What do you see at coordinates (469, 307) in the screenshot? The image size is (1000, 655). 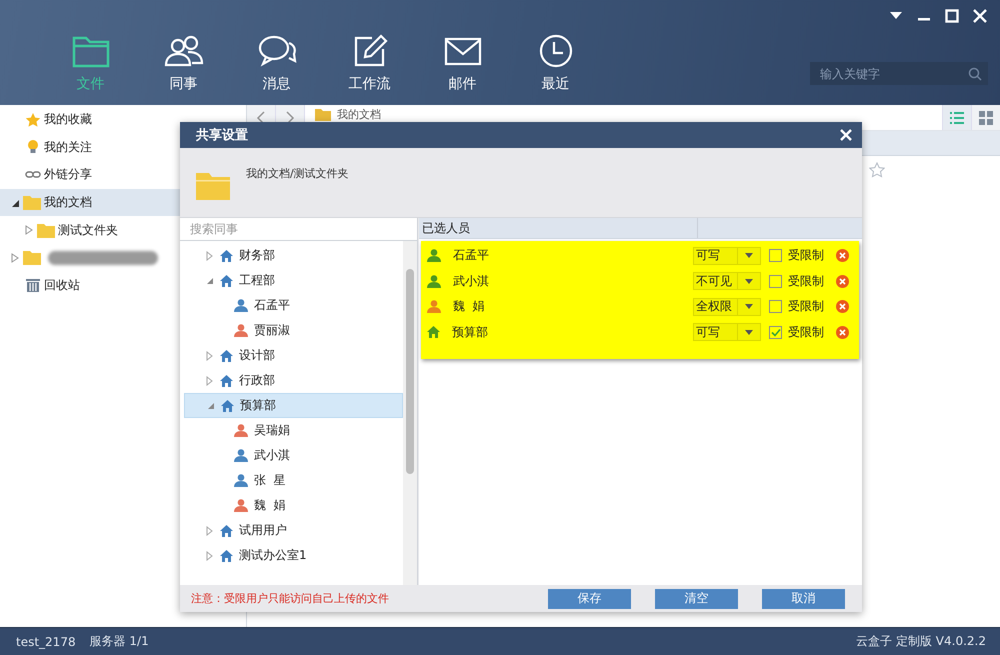 I see `member-name: 魏 娟` at bounding box center [469, 307].